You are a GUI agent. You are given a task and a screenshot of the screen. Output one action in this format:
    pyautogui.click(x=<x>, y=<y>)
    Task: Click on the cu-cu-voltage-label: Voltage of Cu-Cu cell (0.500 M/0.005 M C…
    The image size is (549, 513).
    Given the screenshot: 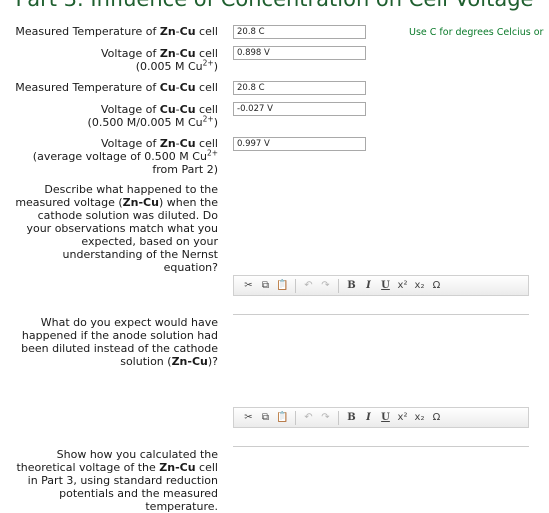 What is the action you would take?
    pyautogui.click(x=152, y=116)
    